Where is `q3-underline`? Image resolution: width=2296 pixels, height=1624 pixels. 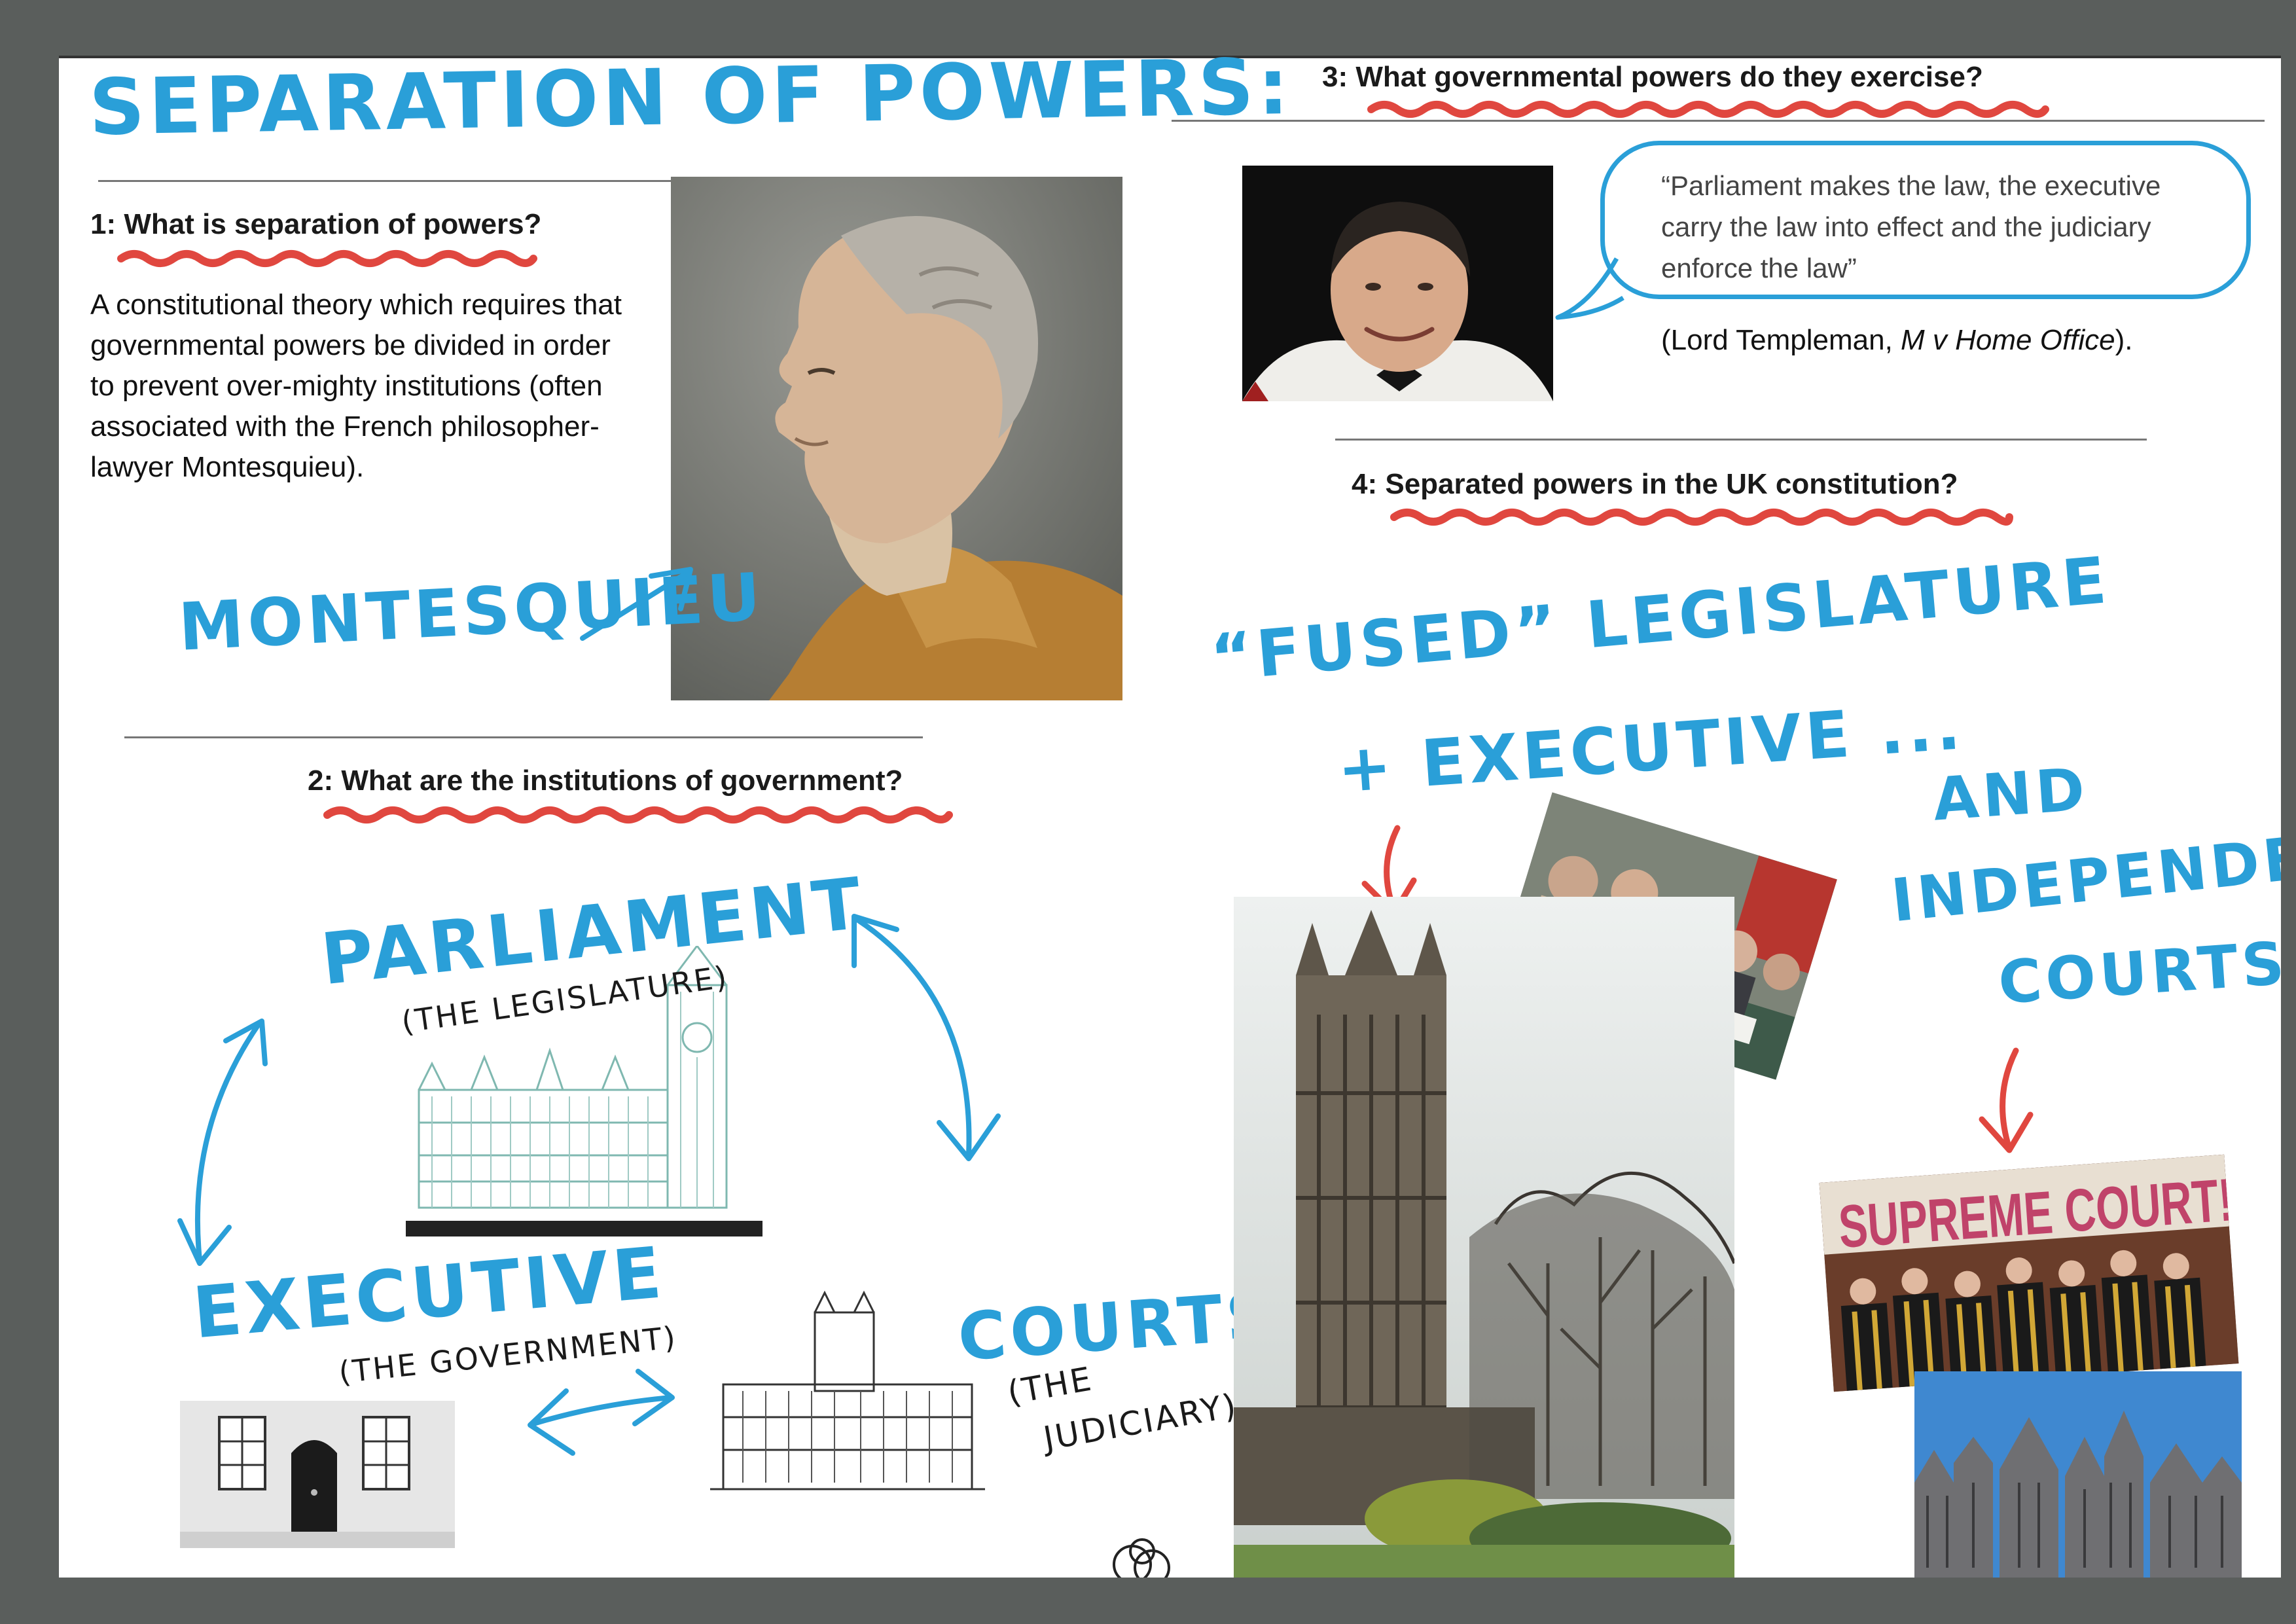 q3-underline is located at coordinates (1708, 109).